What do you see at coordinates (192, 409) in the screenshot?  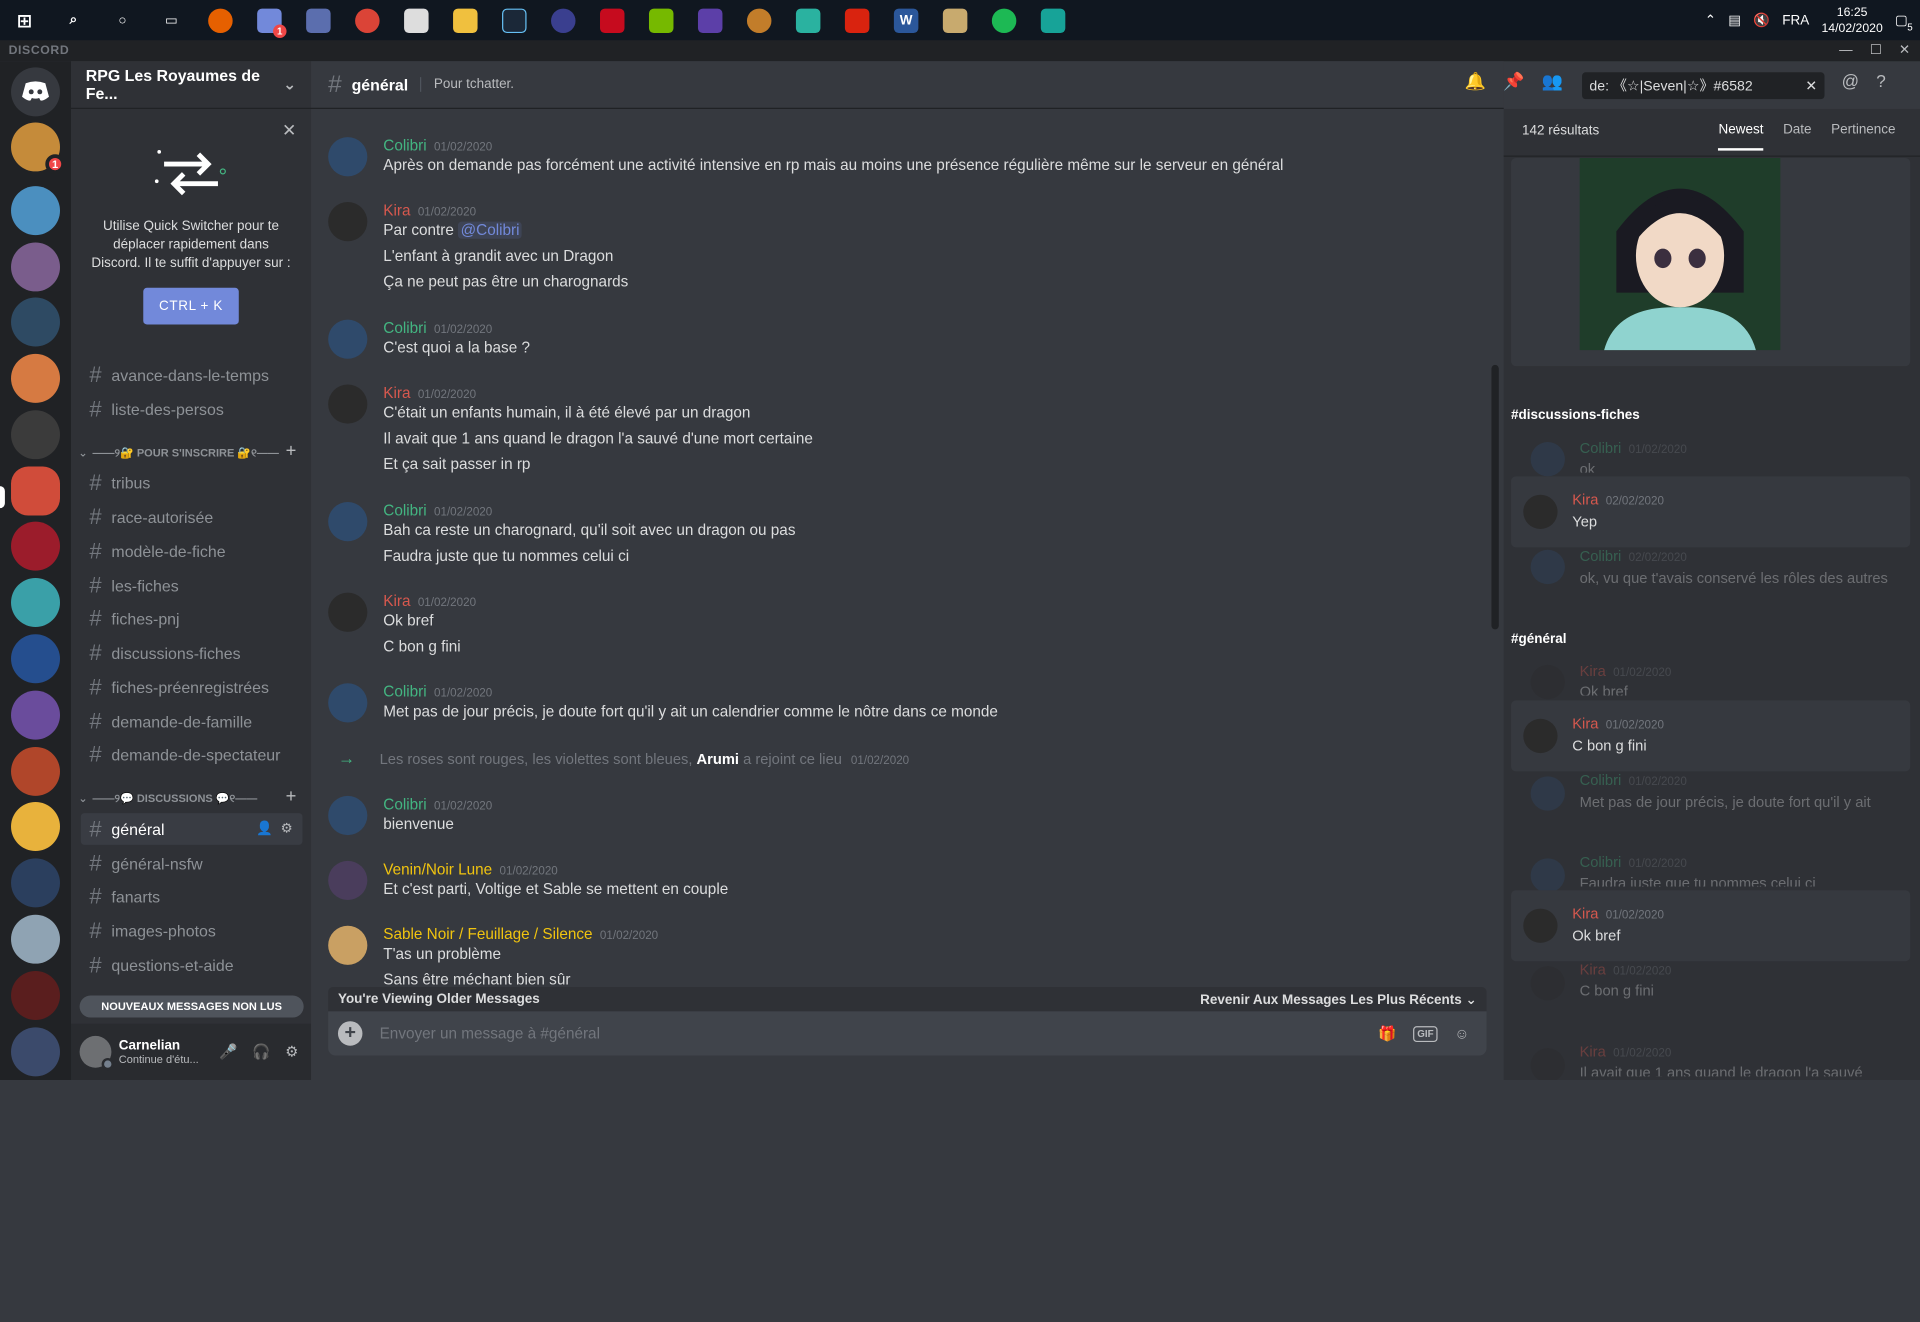 I see `channel-liste-des-persos: # liste-des-persos` at bounding box center [192, 409].